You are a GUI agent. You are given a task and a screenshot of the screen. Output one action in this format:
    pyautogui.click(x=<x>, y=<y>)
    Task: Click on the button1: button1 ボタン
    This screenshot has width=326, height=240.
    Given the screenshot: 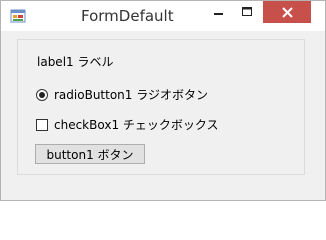 What is the action you would take?
    pyautogui.click(x=90, y=154)
    